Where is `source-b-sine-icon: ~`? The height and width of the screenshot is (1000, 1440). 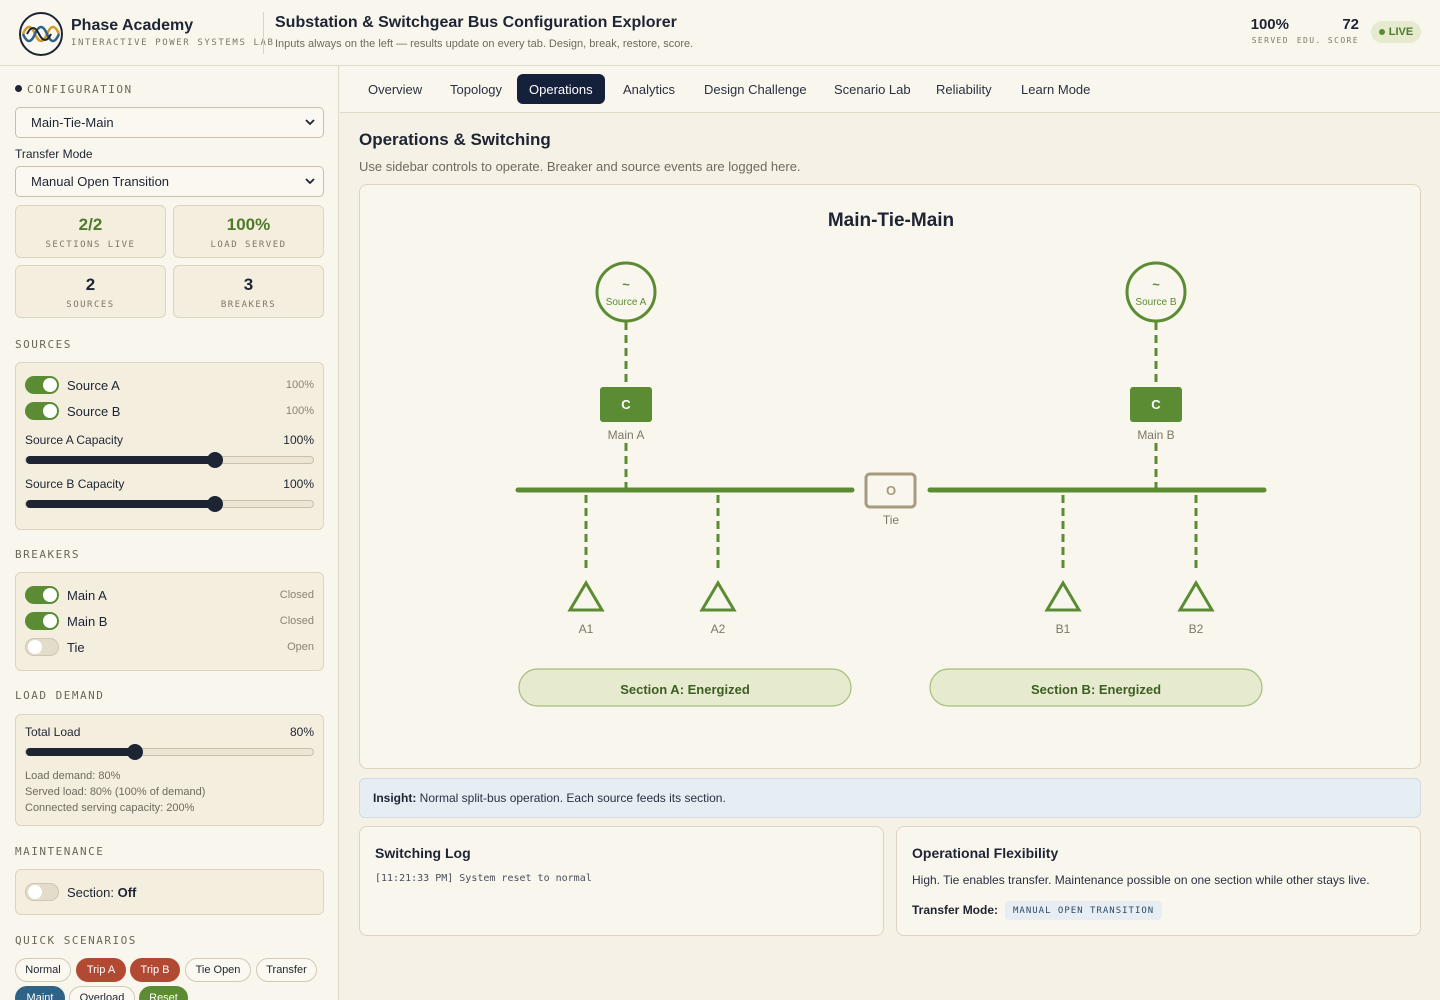 source-b-sine-icon: ~ is located at coordinates (1156, 284).